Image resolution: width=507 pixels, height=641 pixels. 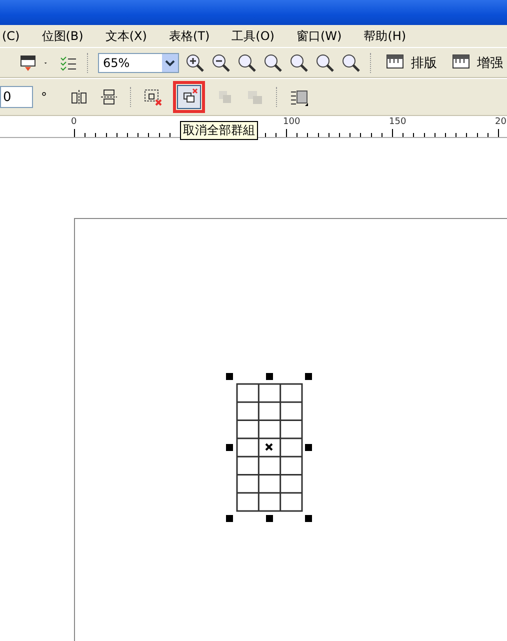 What do you see at coordinates (189, 36) in the screenshot?
I see `menu-item: 表格(T)` at bounding box center [189, 36].